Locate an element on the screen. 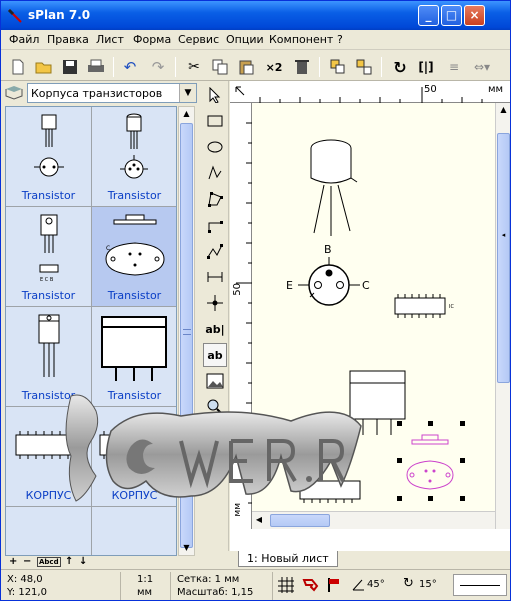 This screenshot has height=601, width=511. close-button: × is located at coordinates (474, 15).